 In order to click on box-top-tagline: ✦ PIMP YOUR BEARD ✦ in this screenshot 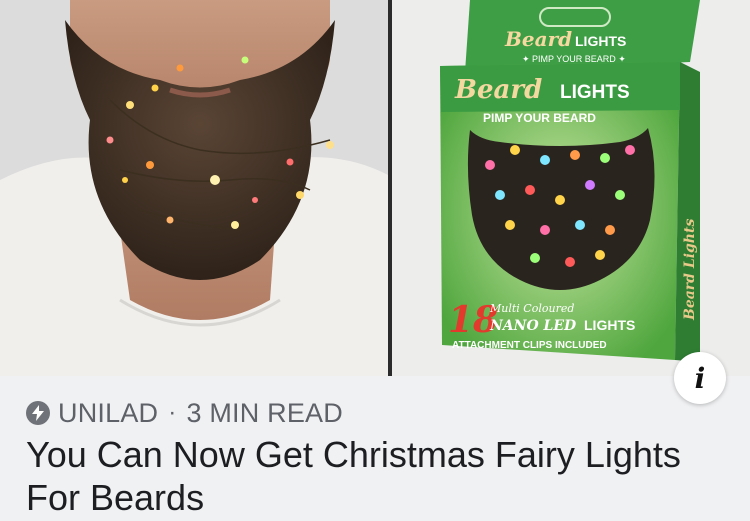, I will do `click(574, 59)`.